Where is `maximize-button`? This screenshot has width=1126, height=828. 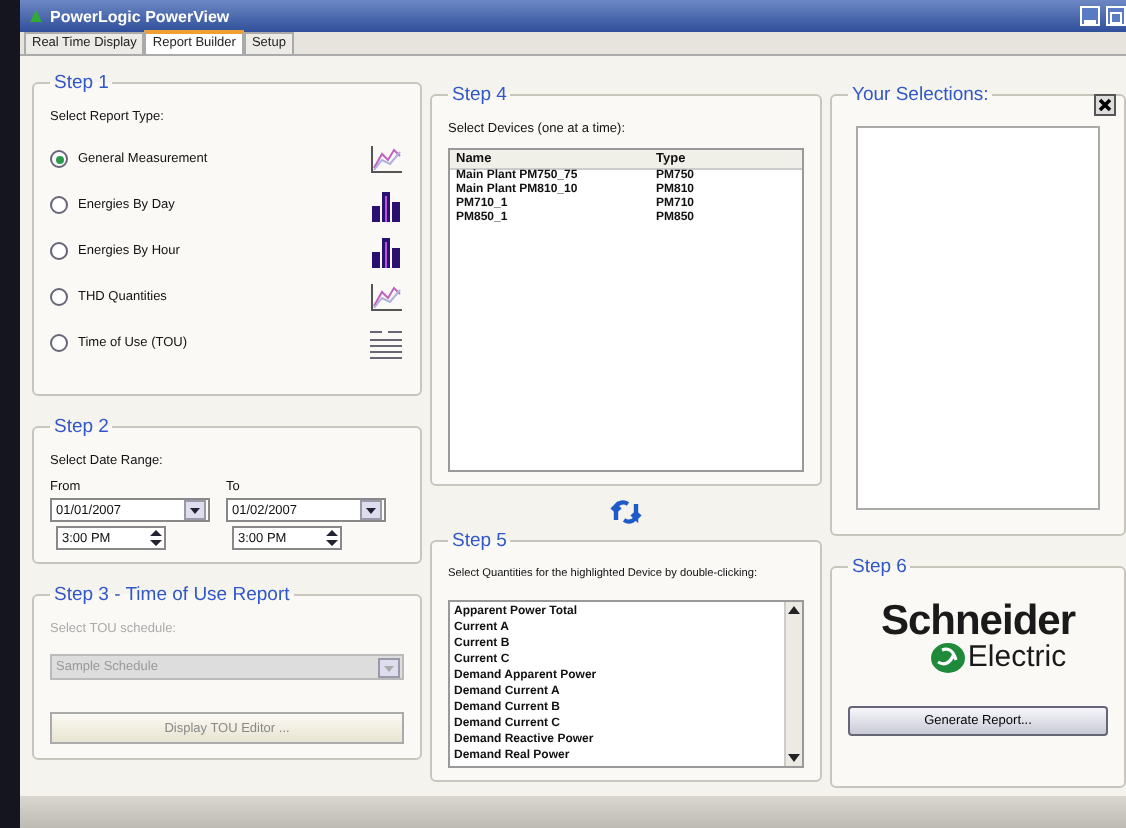
maximize-button is located at coordinates (1116, 16).